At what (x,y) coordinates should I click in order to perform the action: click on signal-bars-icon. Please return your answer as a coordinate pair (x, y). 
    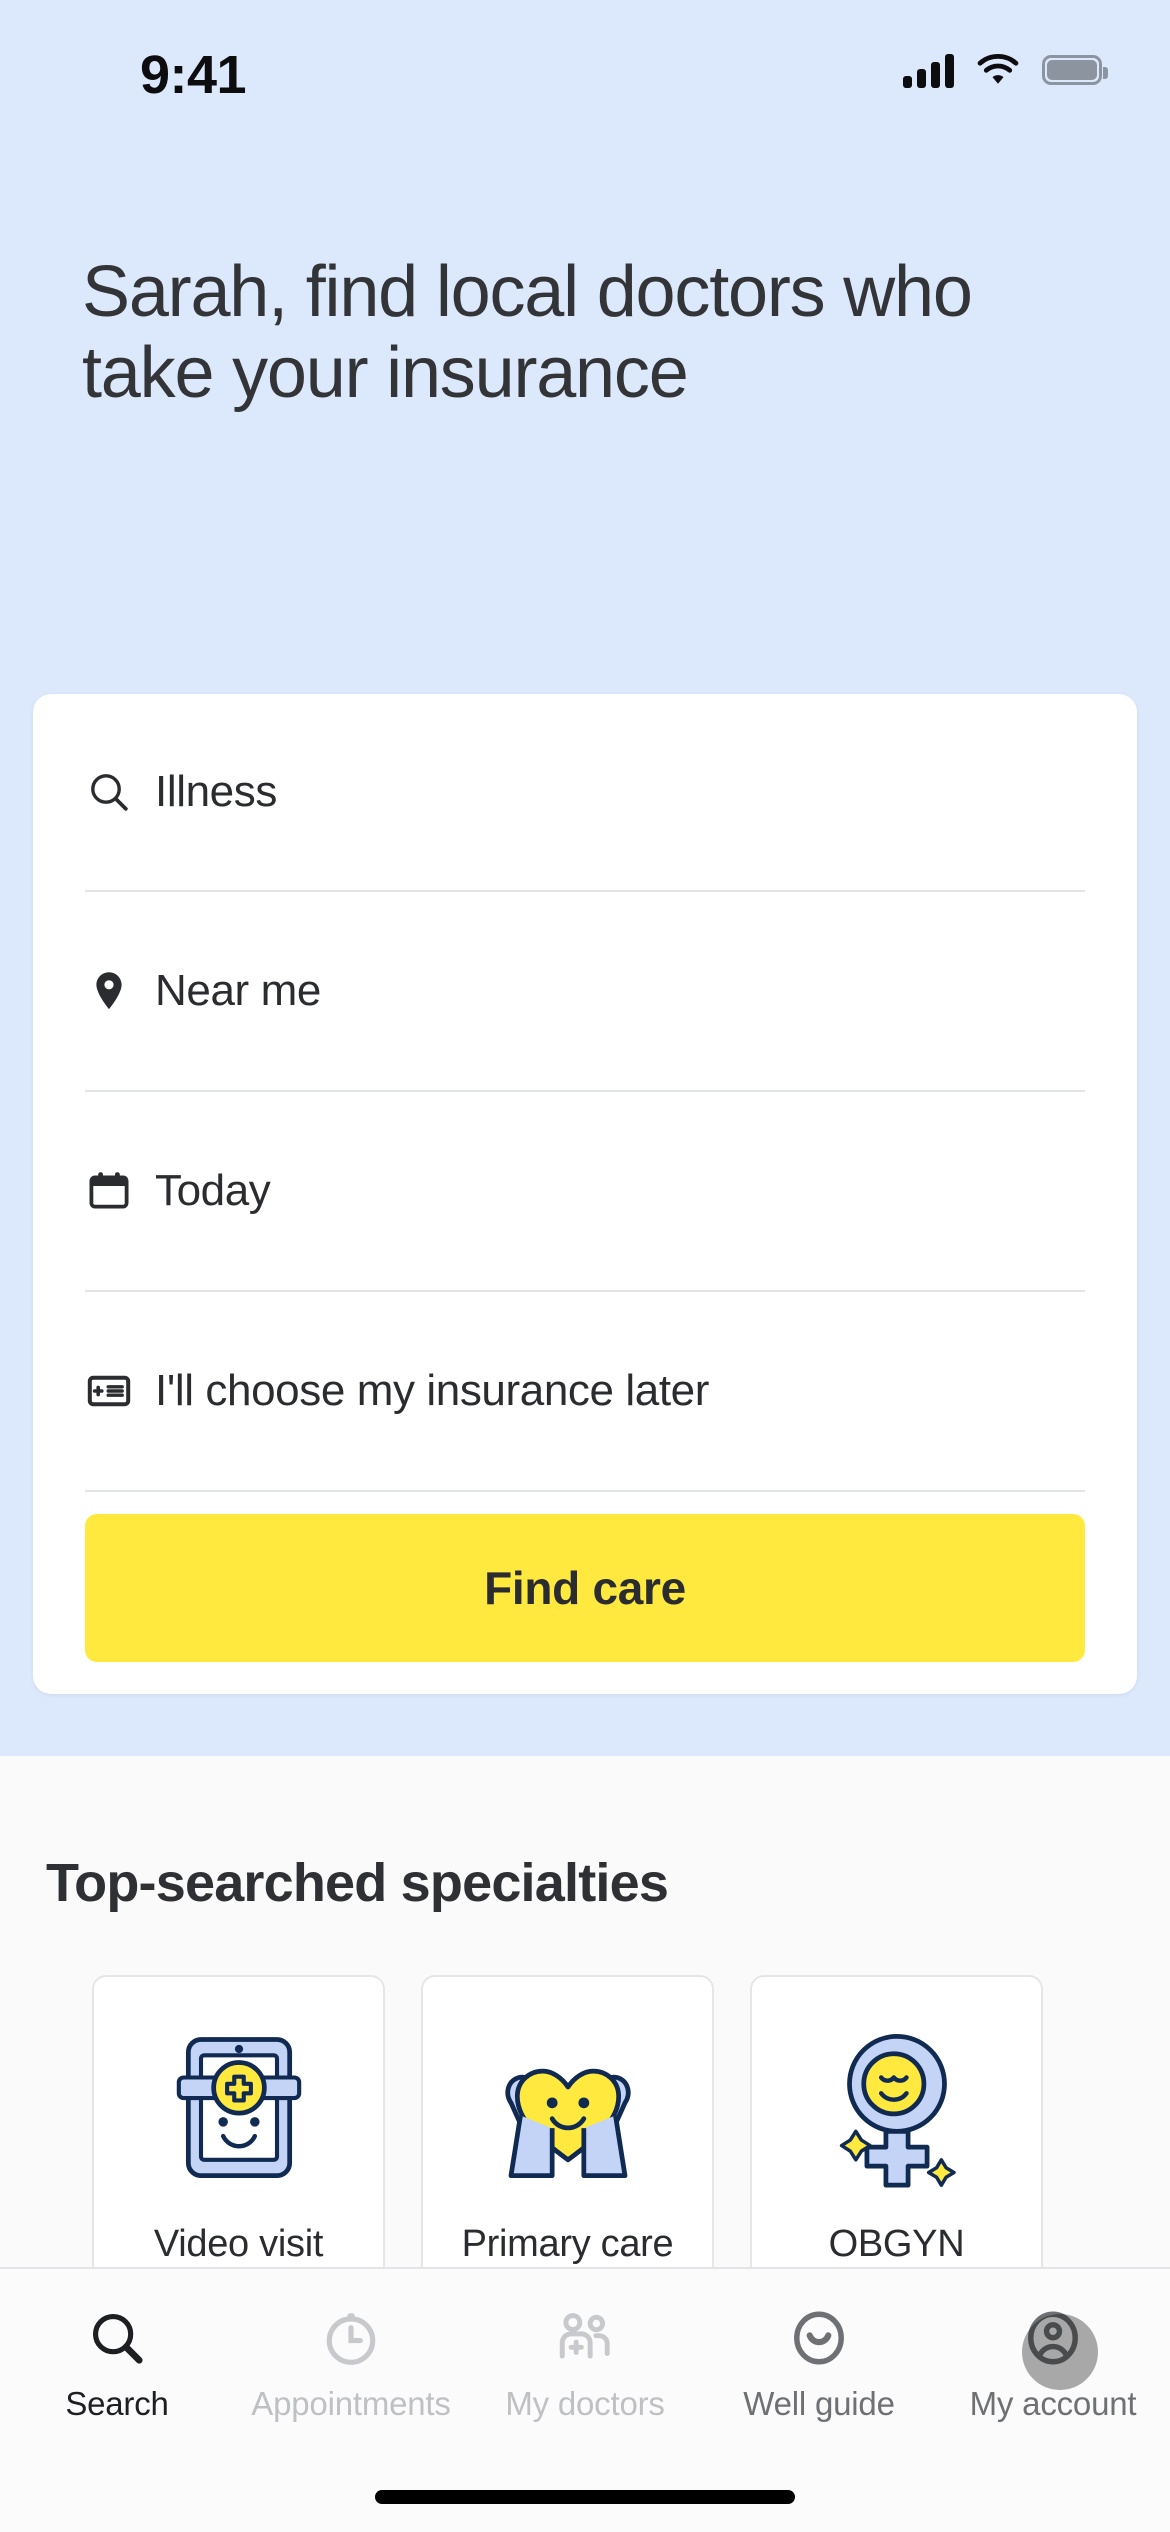
    Looking at the image, I should click on (928, 70).